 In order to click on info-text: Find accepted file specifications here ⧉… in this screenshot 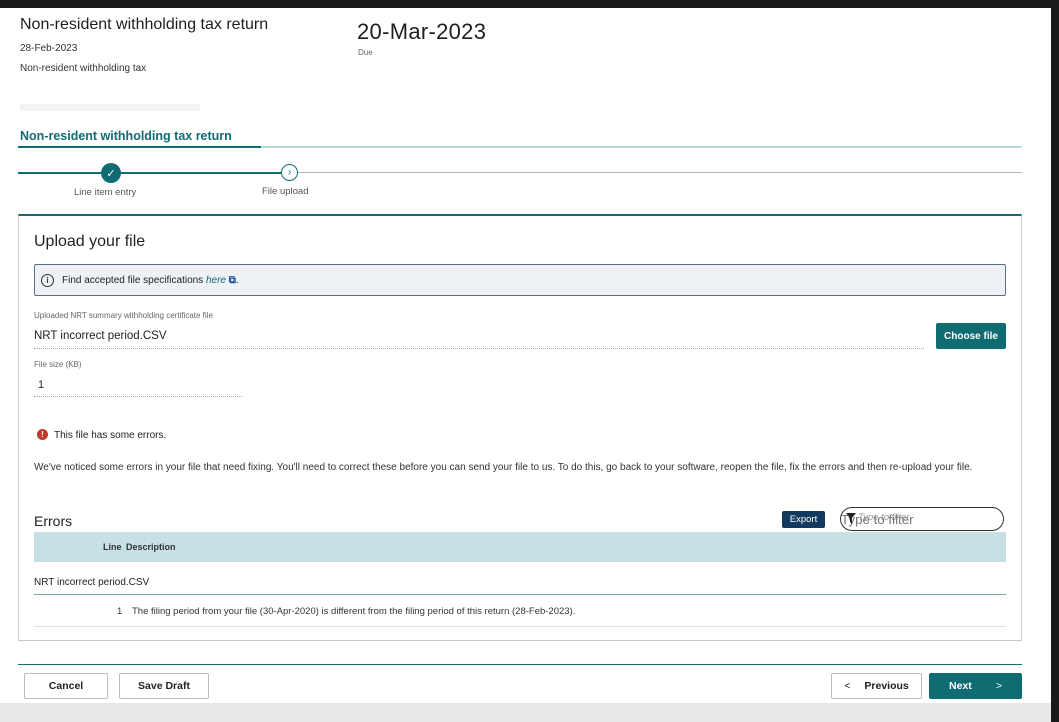, I will do `click(150, 280)`.